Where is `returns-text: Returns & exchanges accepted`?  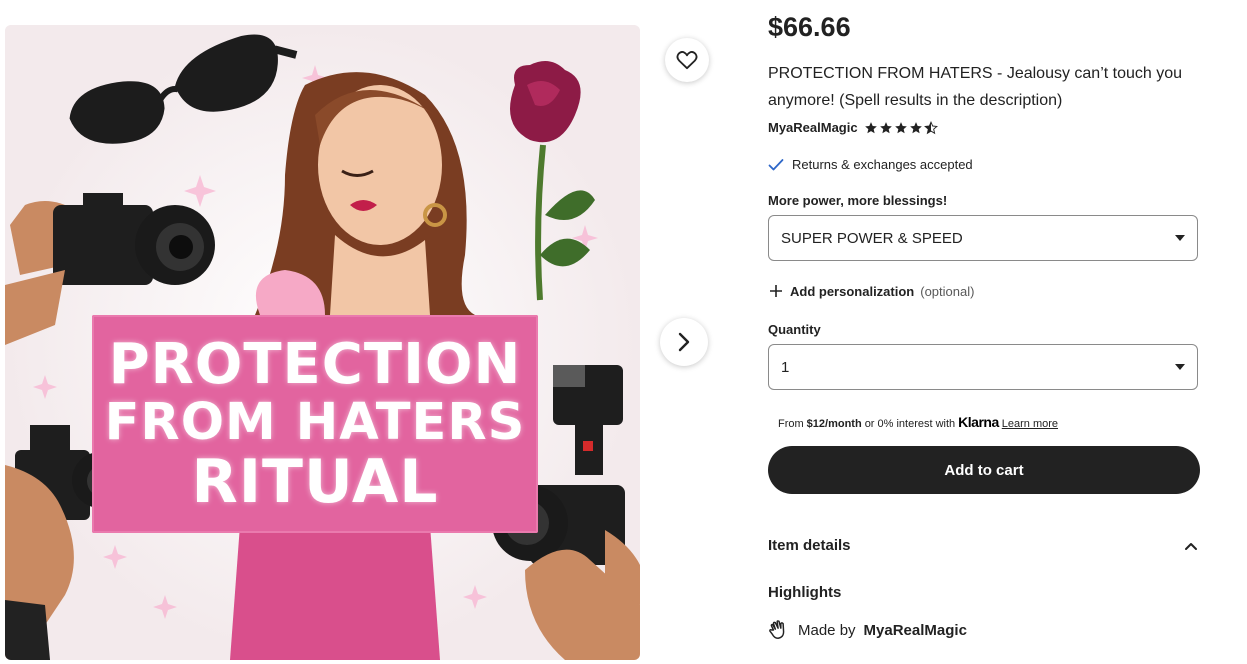 returns-text: Returns & exchanges accepted is located at coordinates (882, 164).